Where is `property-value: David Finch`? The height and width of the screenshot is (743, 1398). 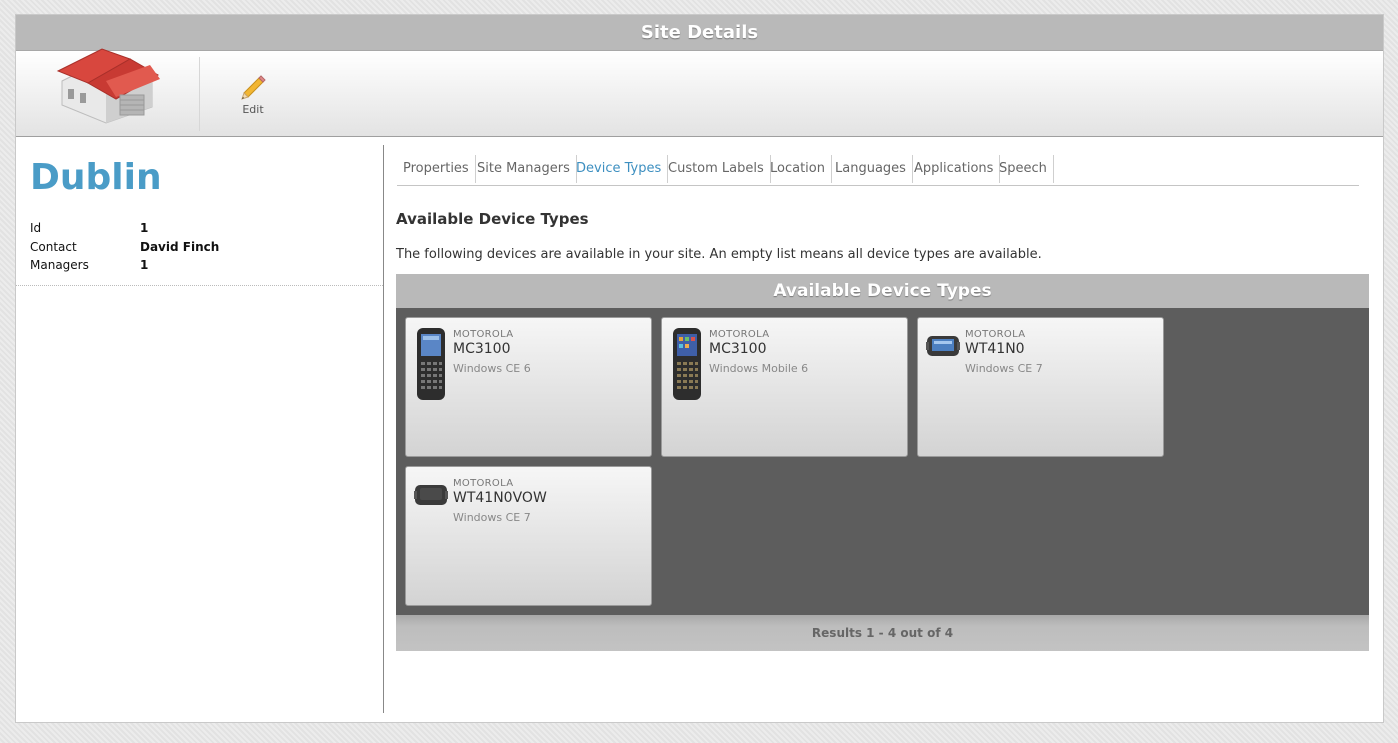
property-value: David Finch is located at coordinates (180, 246).